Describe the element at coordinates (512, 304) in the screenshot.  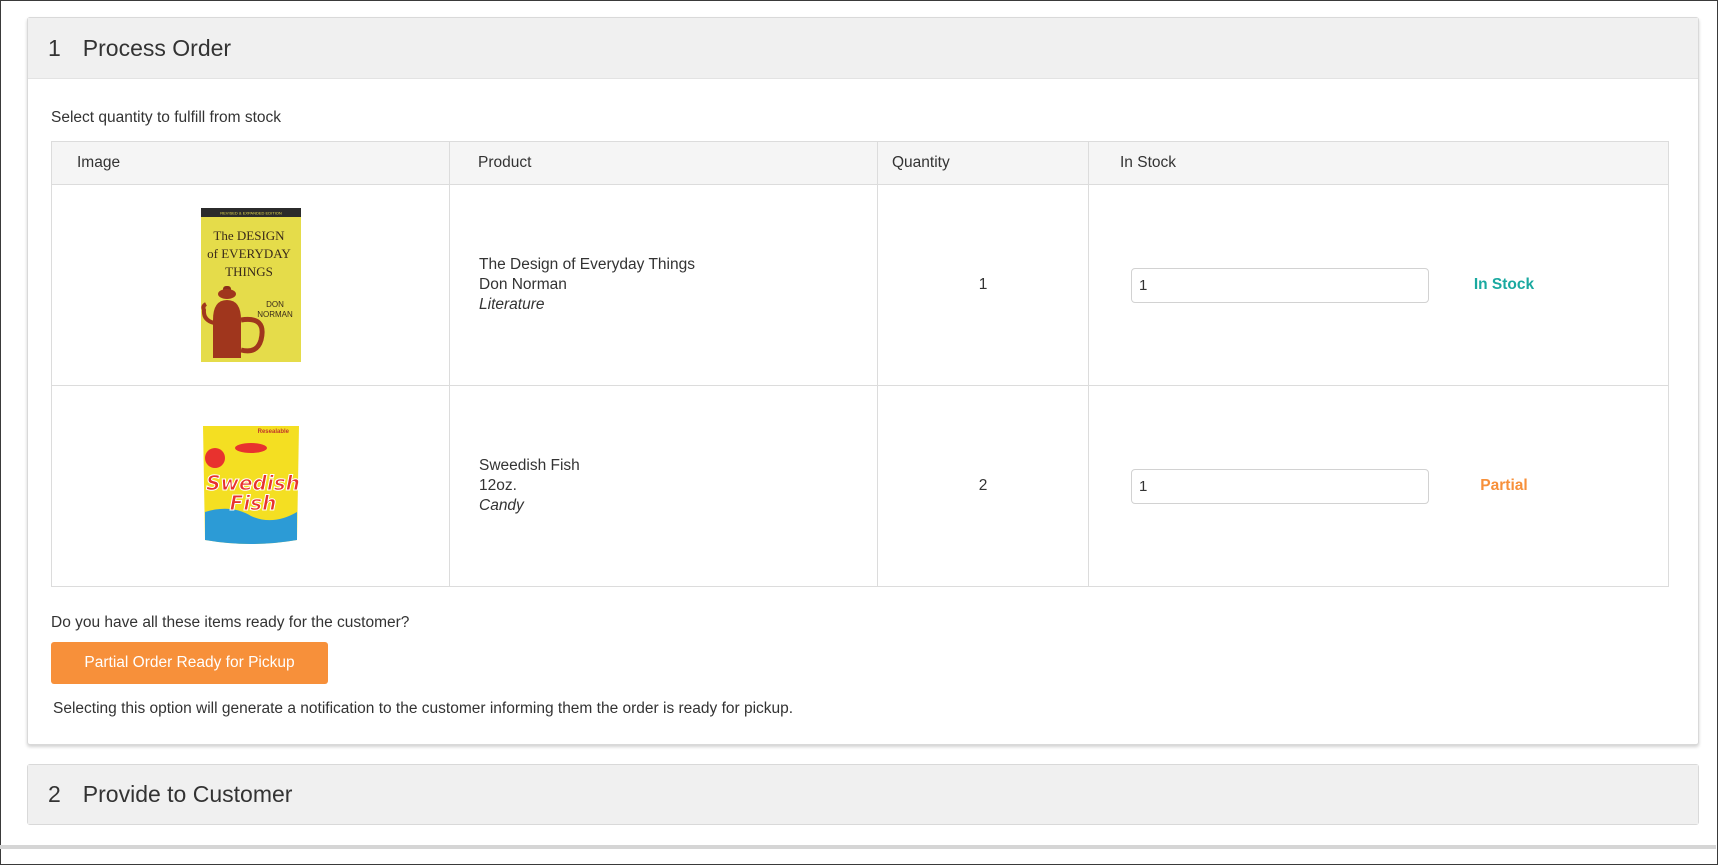
I see `product-category: Literature` at that location.